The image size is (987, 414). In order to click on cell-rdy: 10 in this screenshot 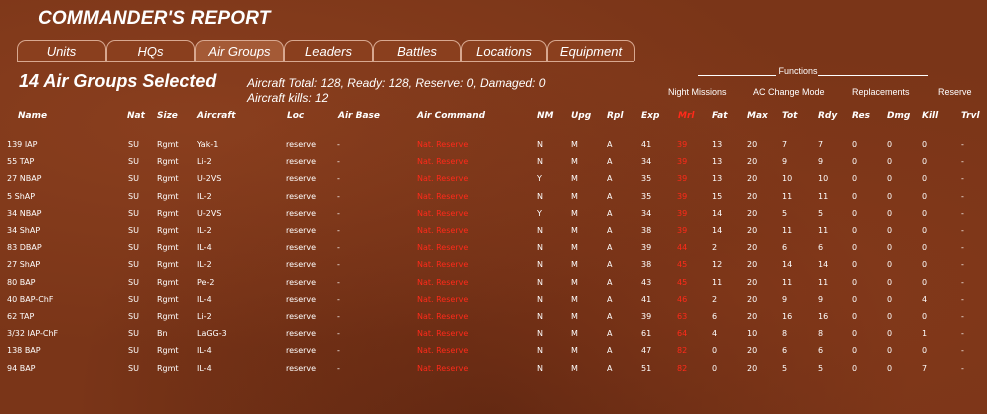, I will do `click(823, 179)`.